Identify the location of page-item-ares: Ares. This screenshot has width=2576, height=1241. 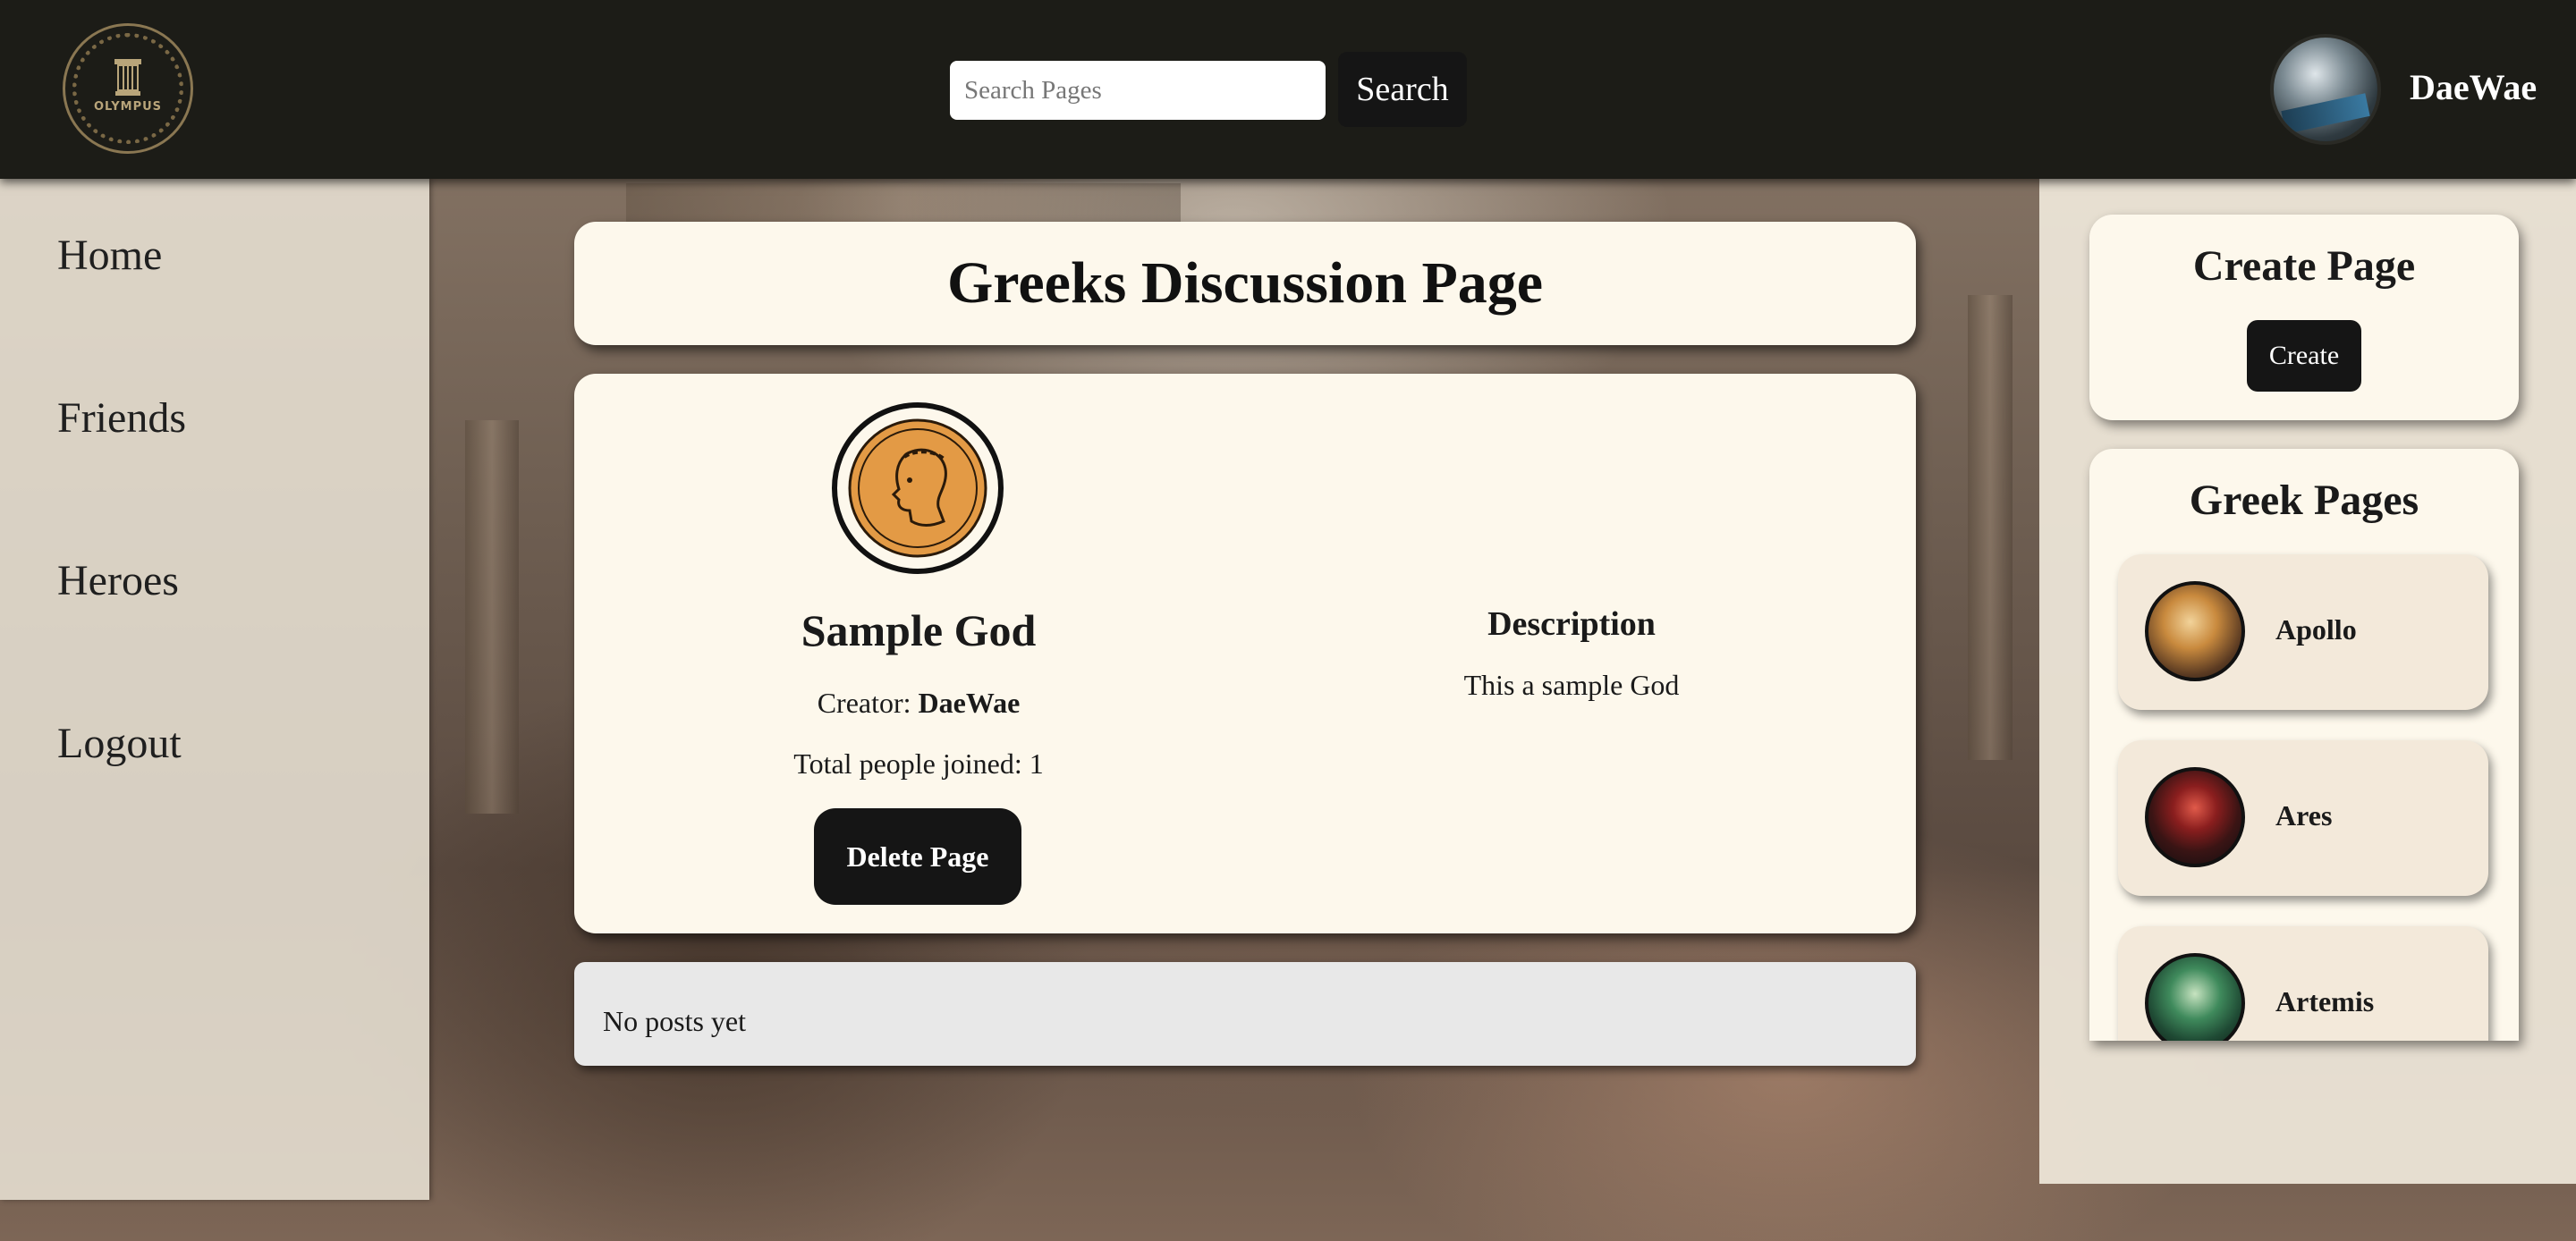
(2303, 818).